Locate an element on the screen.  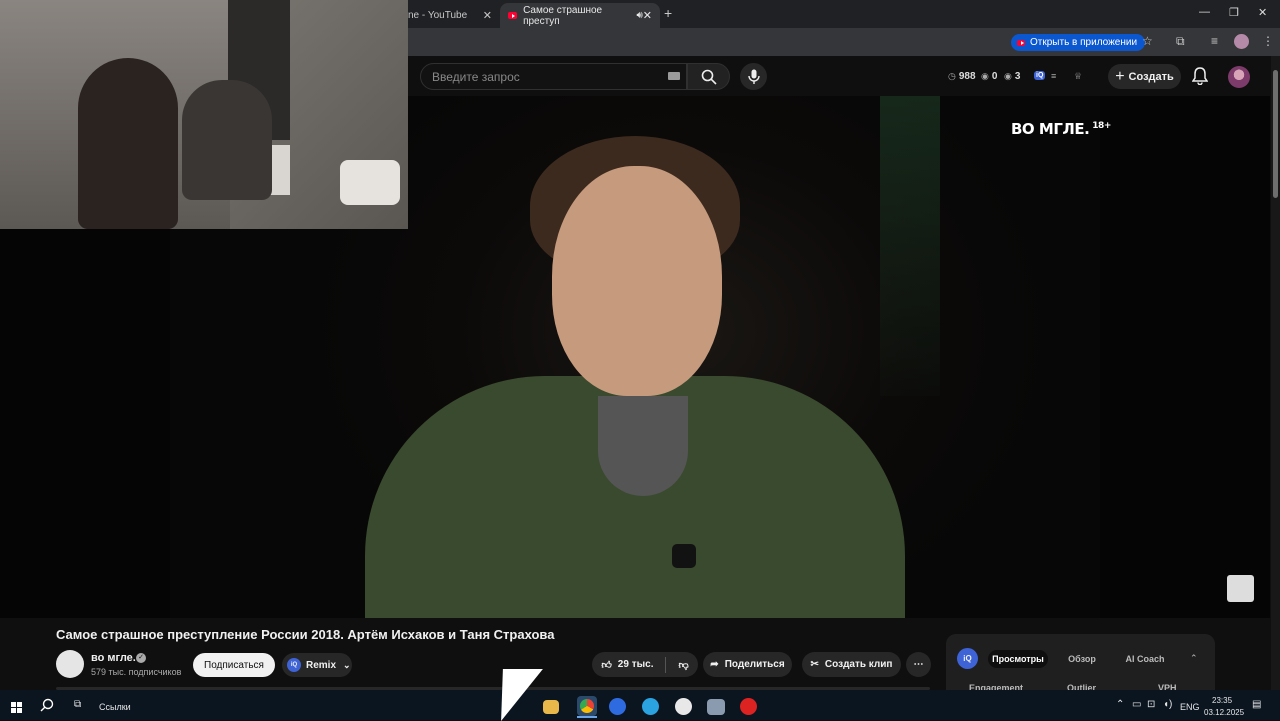
windows-taskbar is located at coordinates (640, 705).